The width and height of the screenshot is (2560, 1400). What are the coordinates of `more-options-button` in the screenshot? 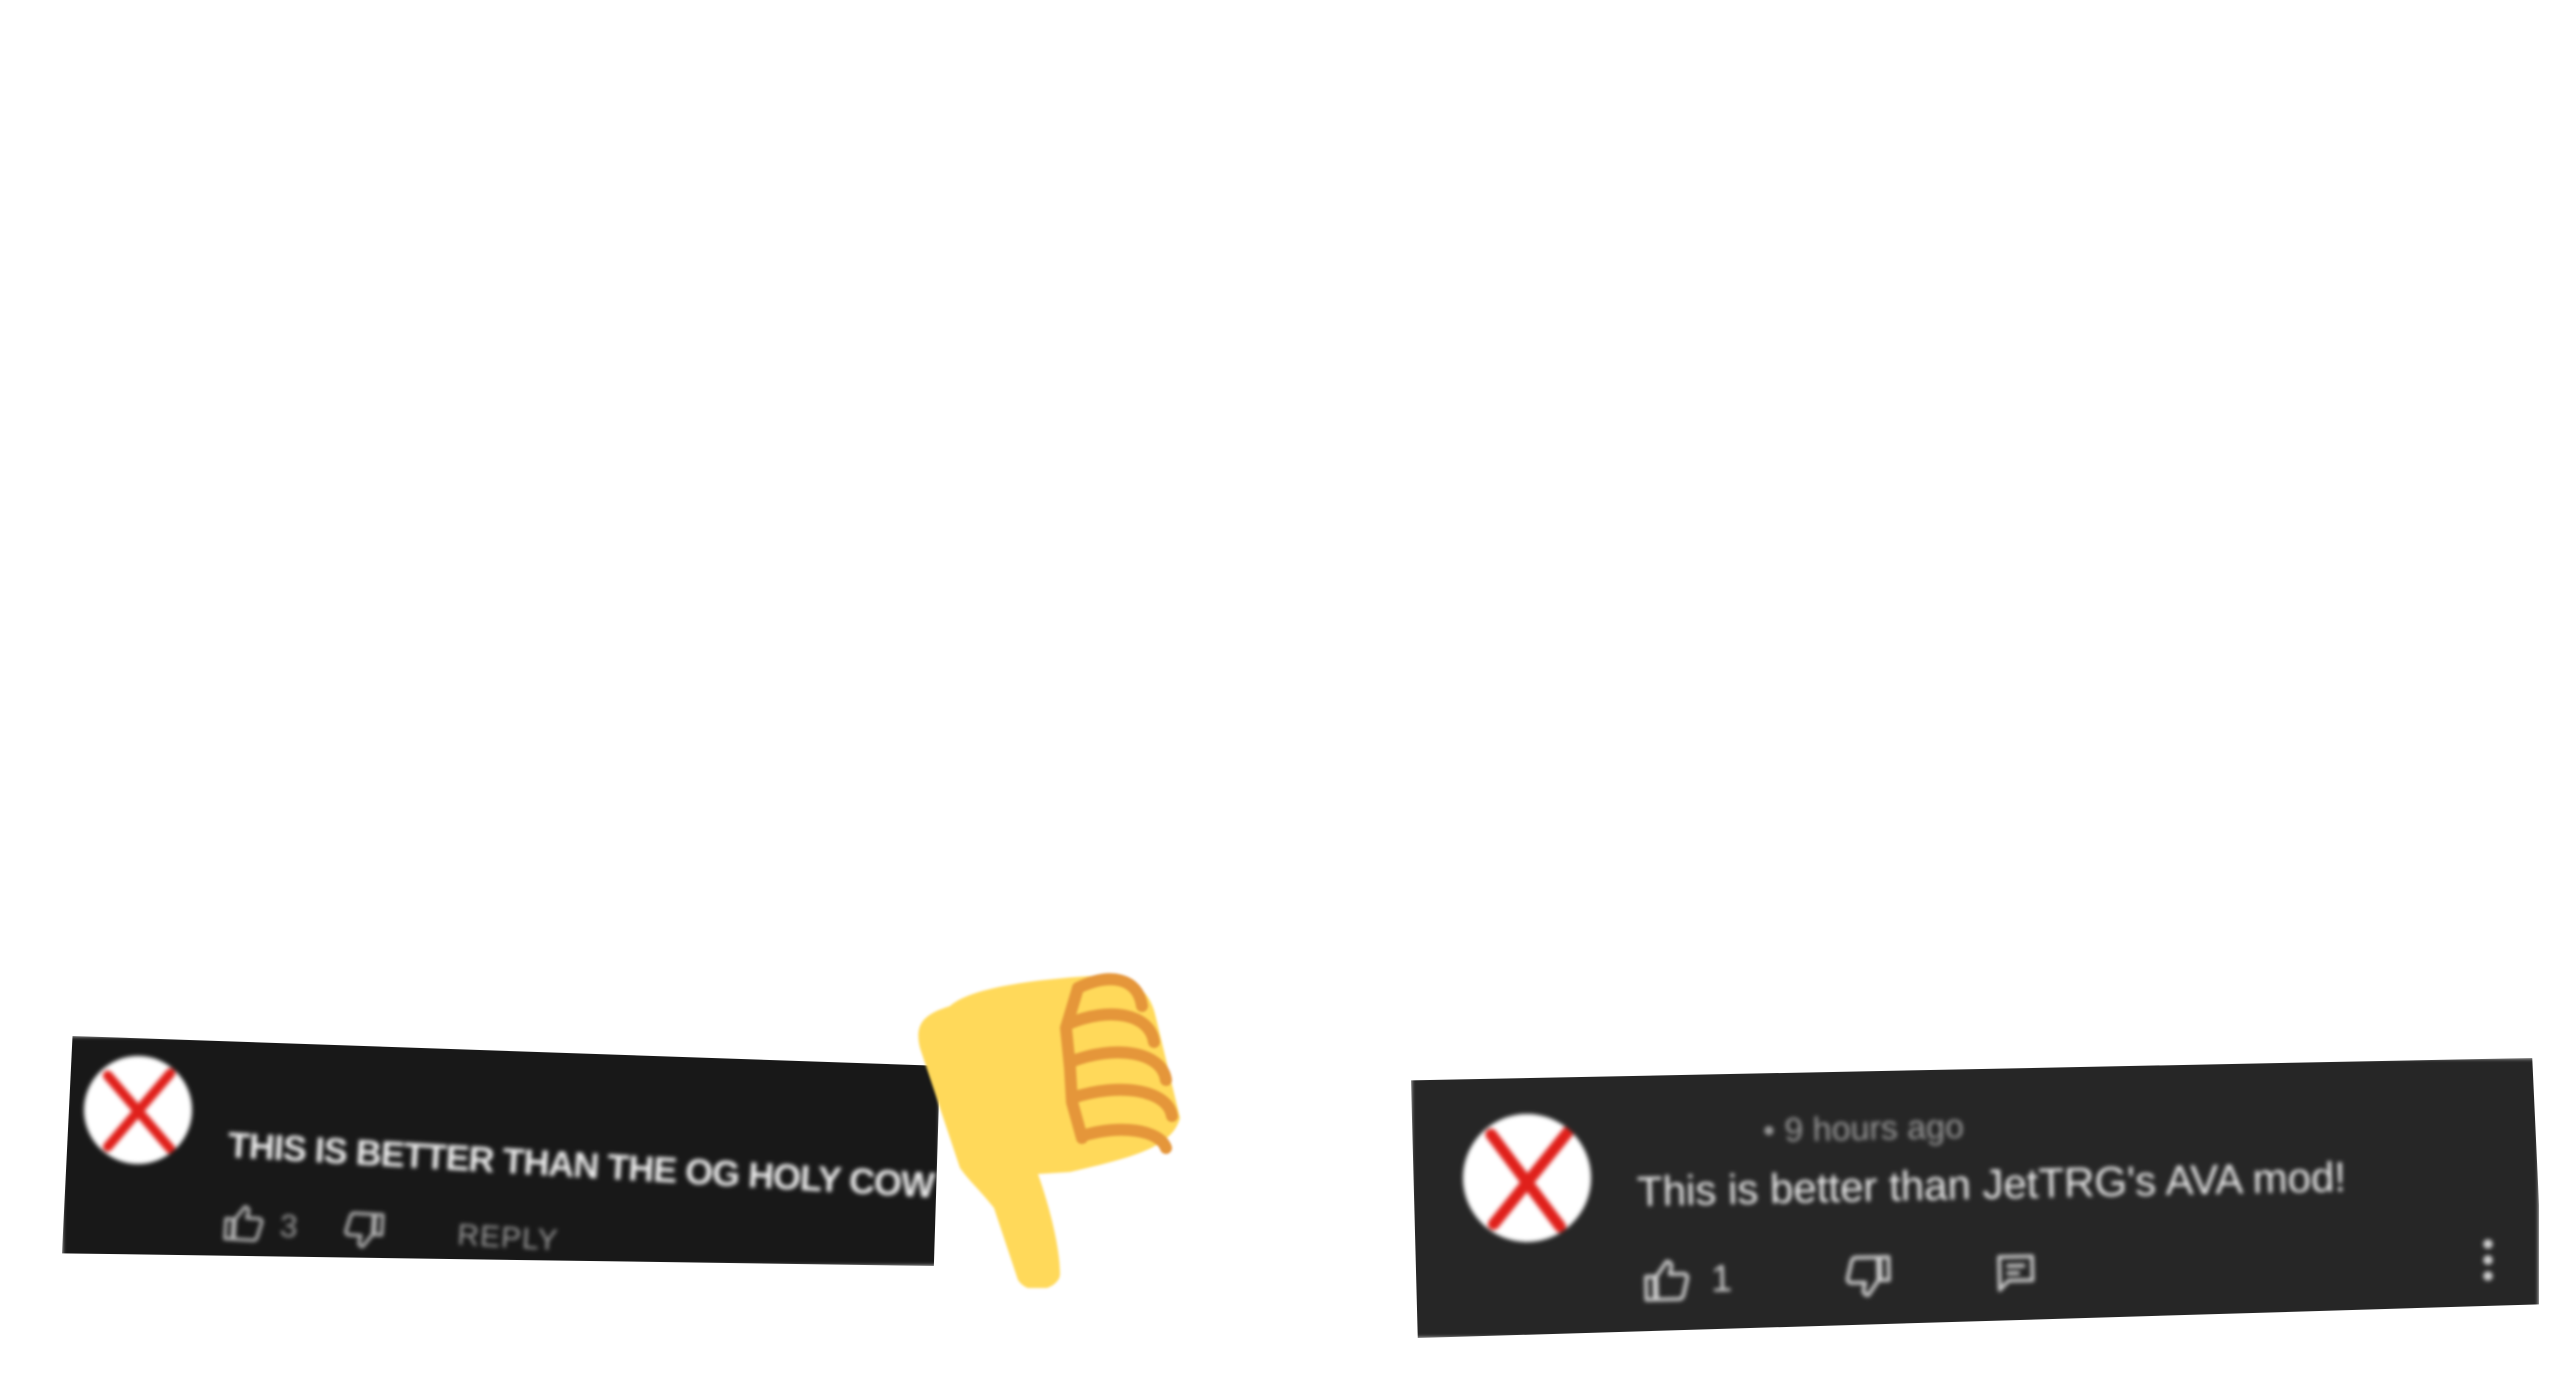 It's located at (2488, 1262).